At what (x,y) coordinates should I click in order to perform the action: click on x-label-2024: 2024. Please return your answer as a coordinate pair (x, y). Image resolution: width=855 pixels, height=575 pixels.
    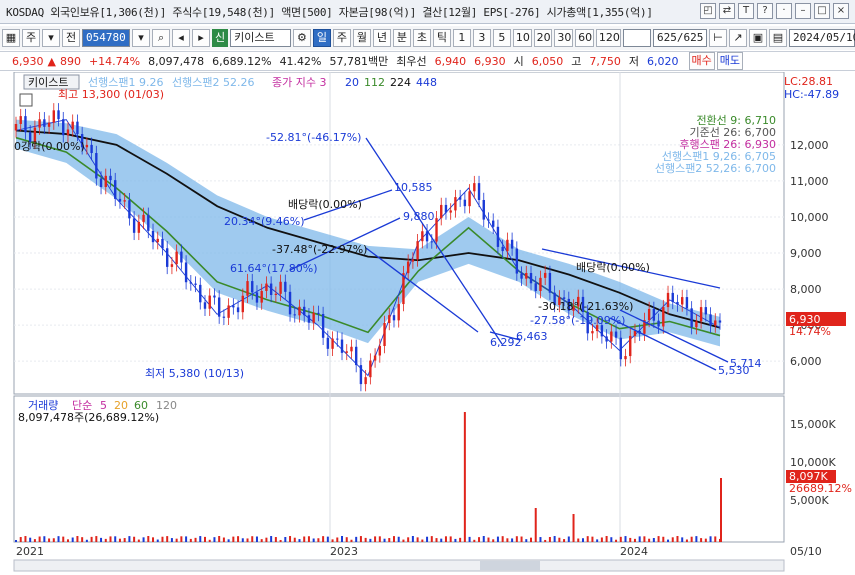
    Looking at the image, I should click on (634, 551).